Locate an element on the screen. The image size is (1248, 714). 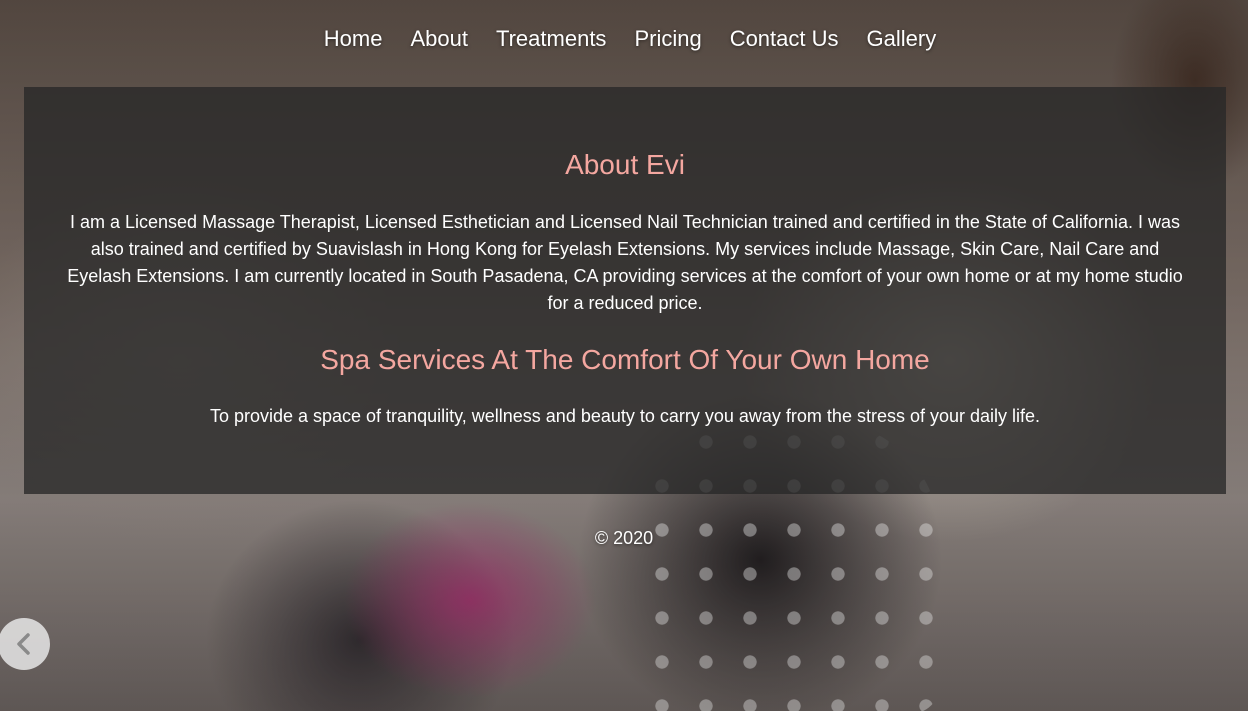
chevron-left-icon is located at coordinates (24, 644).